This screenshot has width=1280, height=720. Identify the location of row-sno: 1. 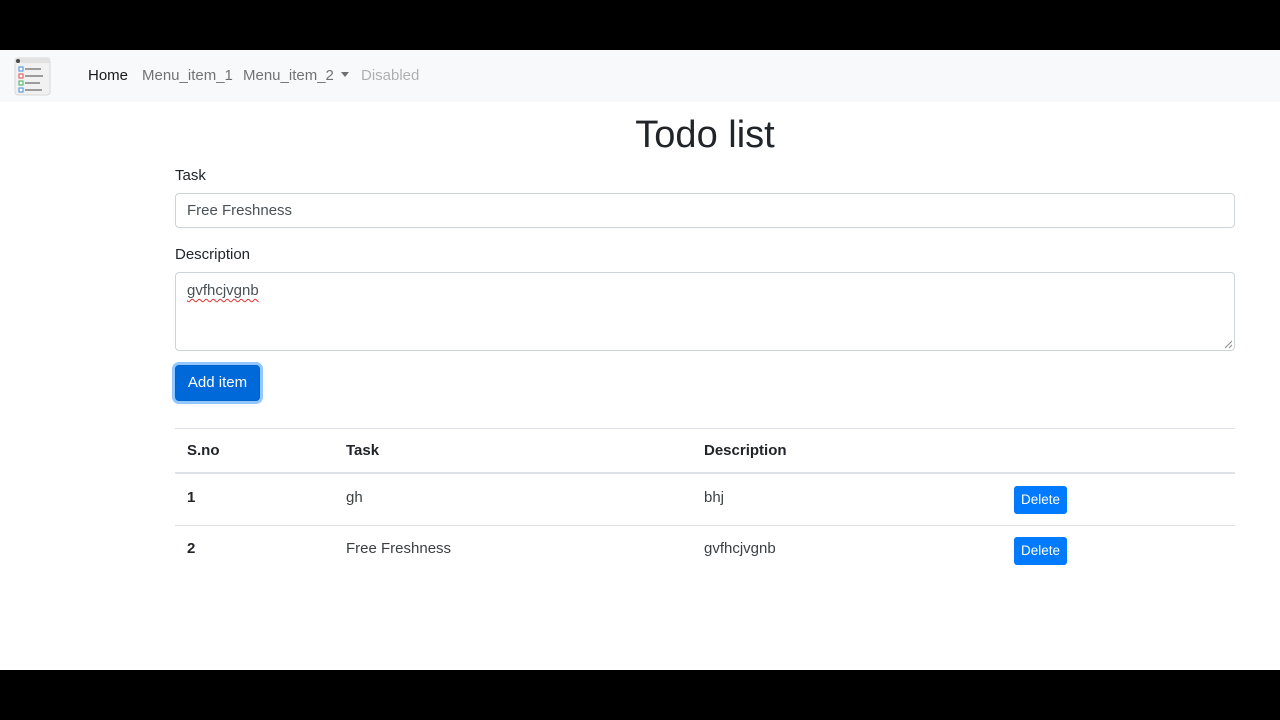
(191, 497).